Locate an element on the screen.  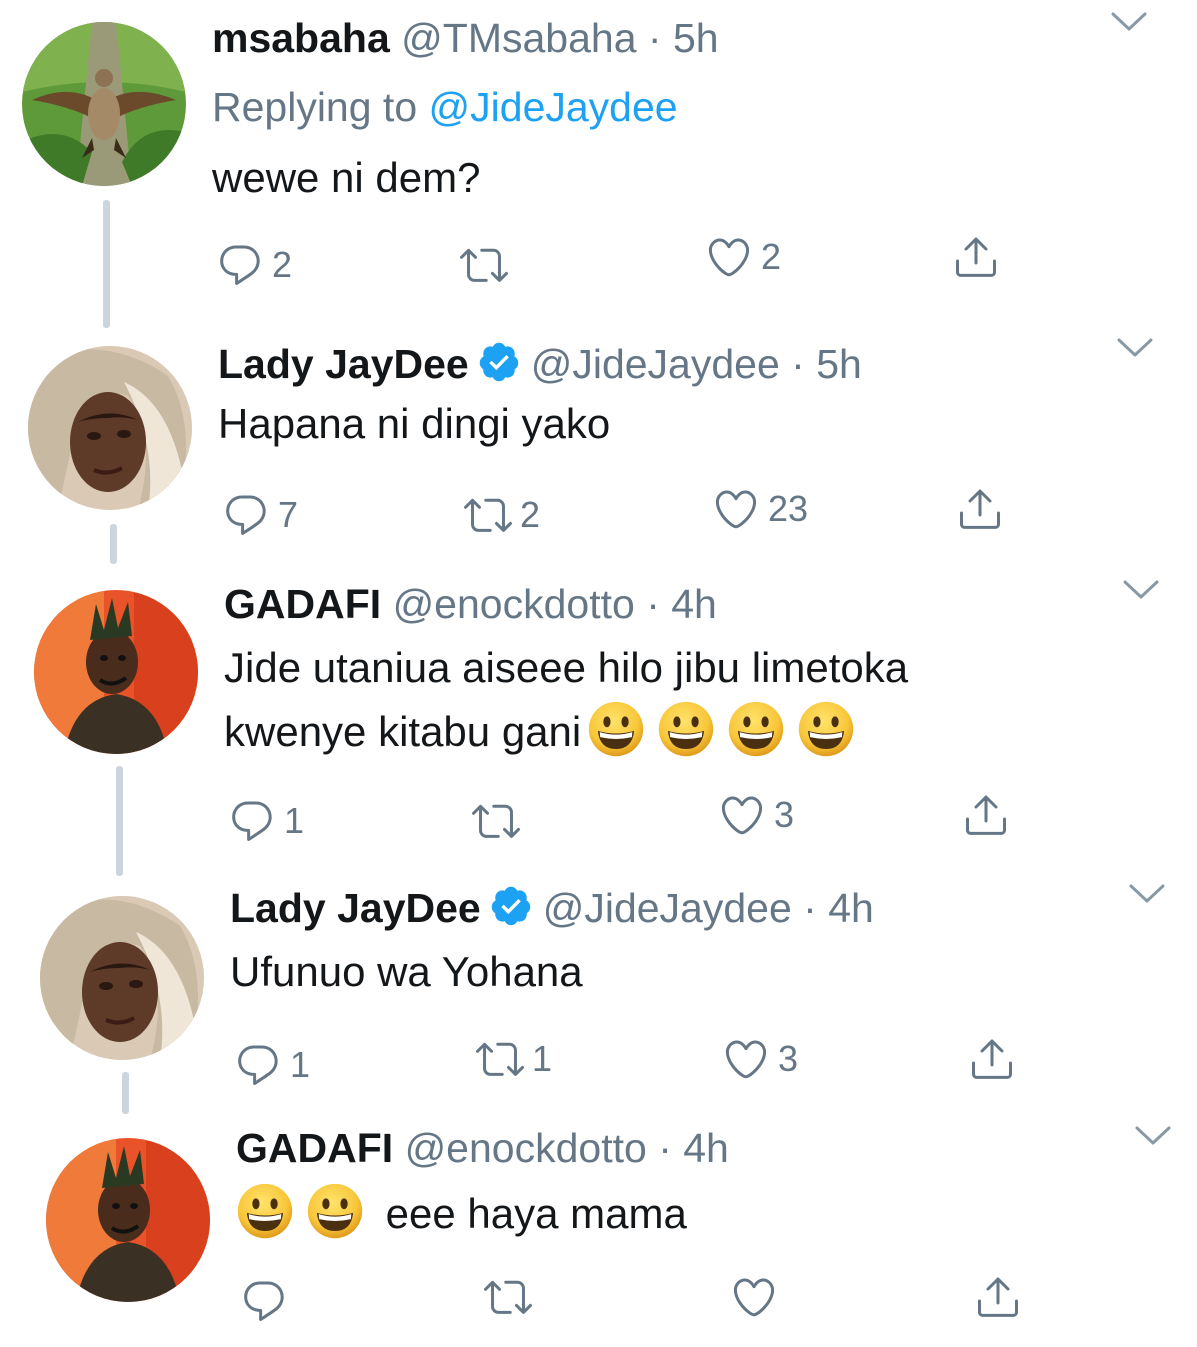
tweet-actions: 1 3 is located at coordinates (598, 820).